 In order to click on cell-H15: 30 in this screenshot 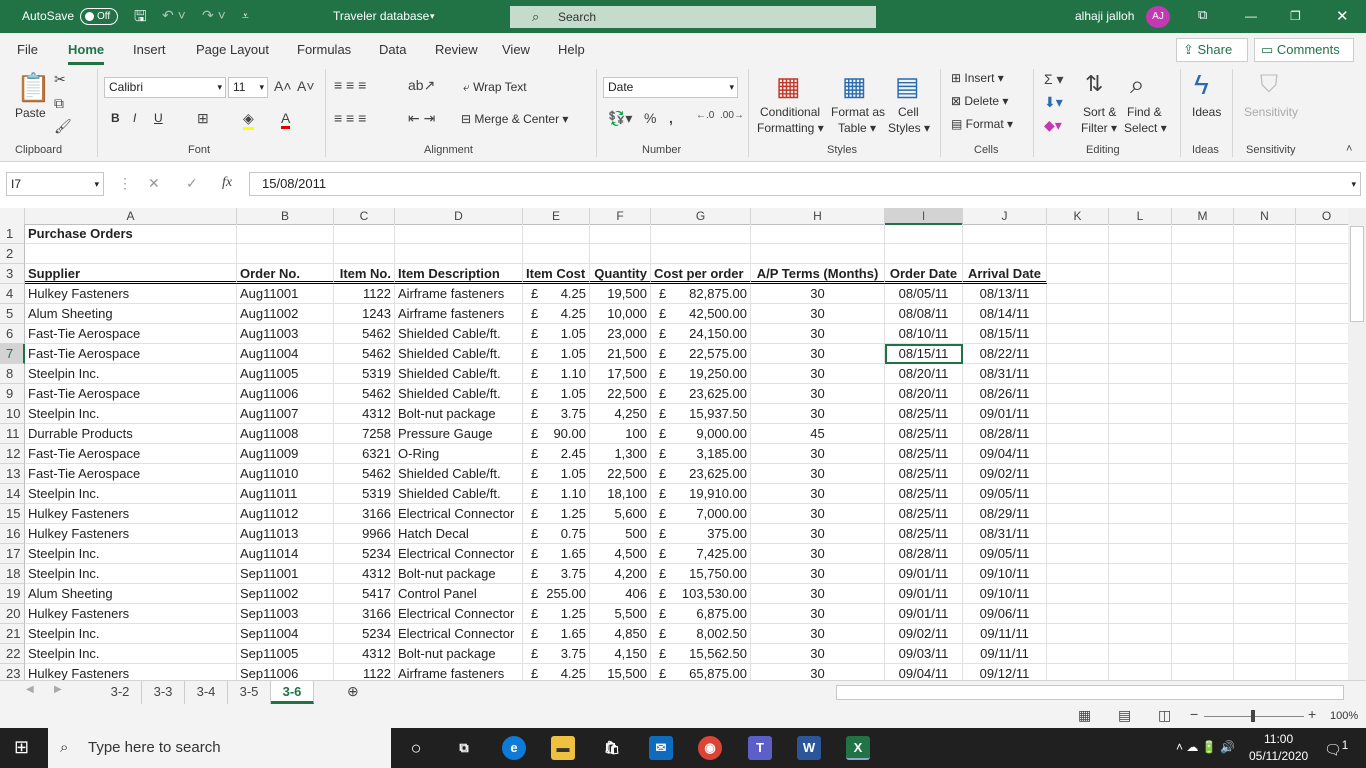, I will do `click(818, 514)`.